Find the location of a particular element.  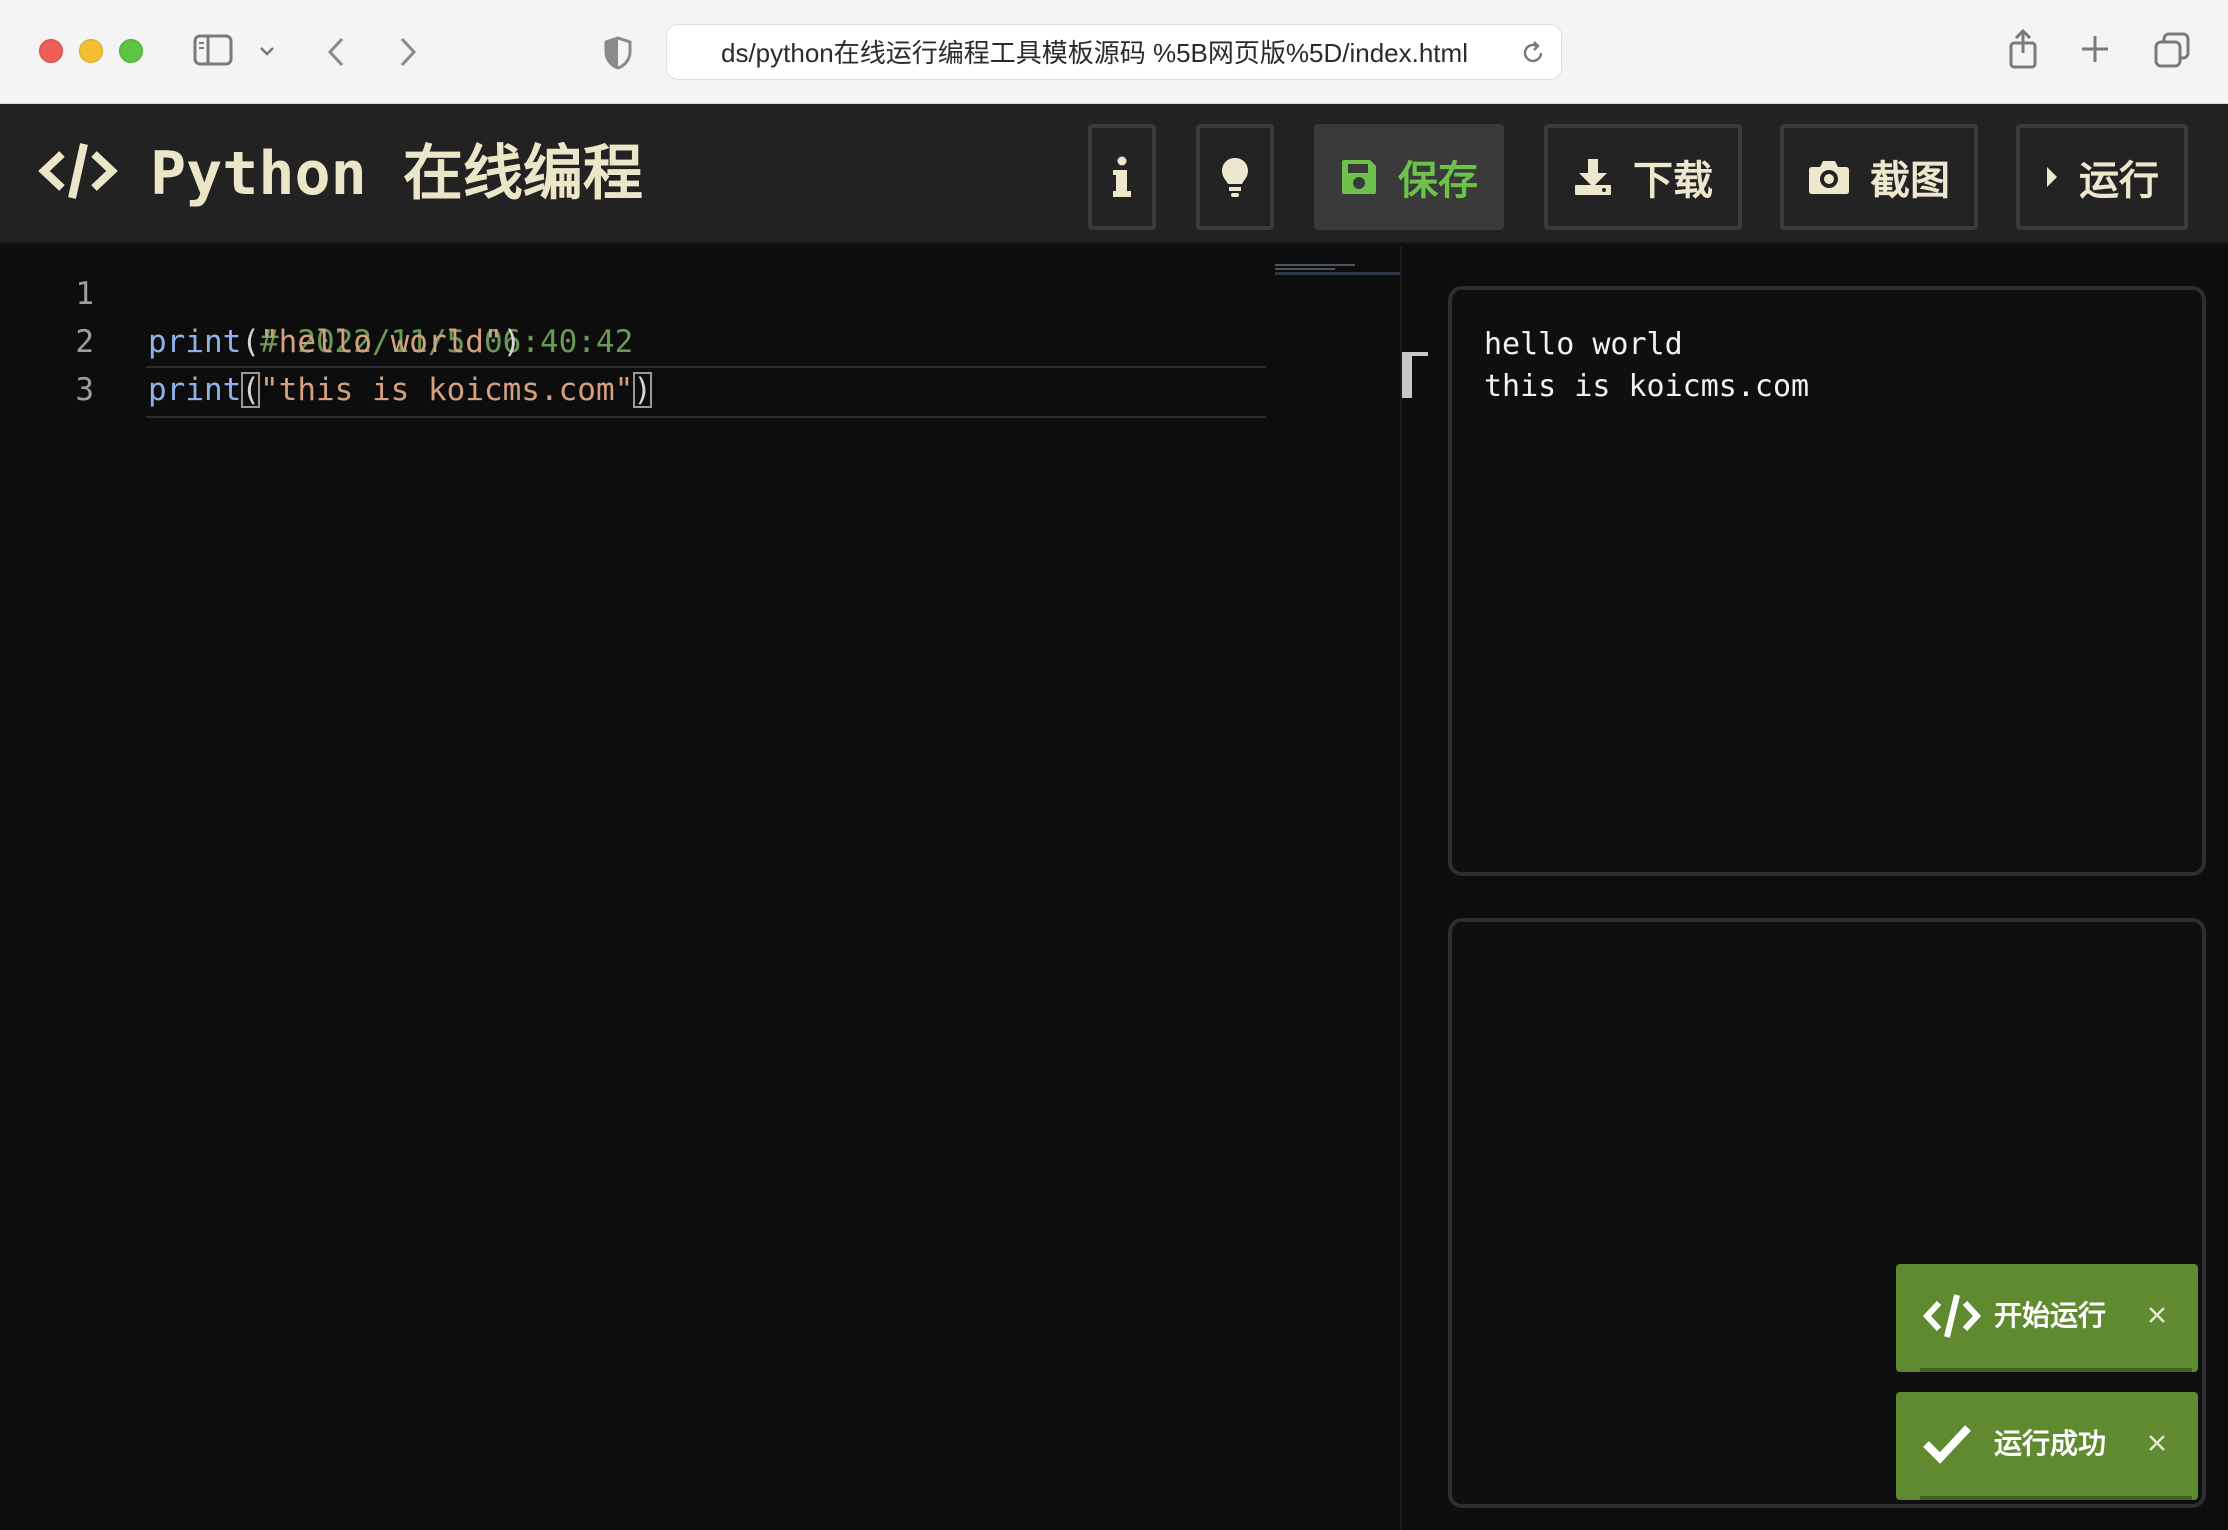

reload-icon is located at coordinates (1533, 53).